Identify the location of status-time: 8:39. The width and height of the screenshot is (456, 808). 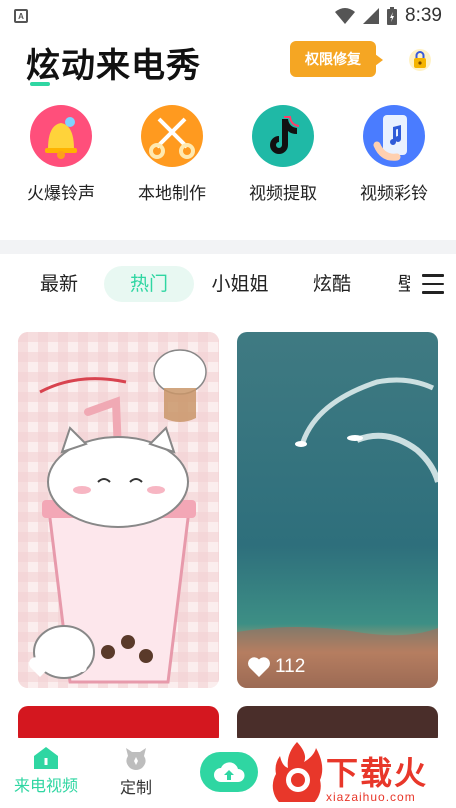
(423, 15).